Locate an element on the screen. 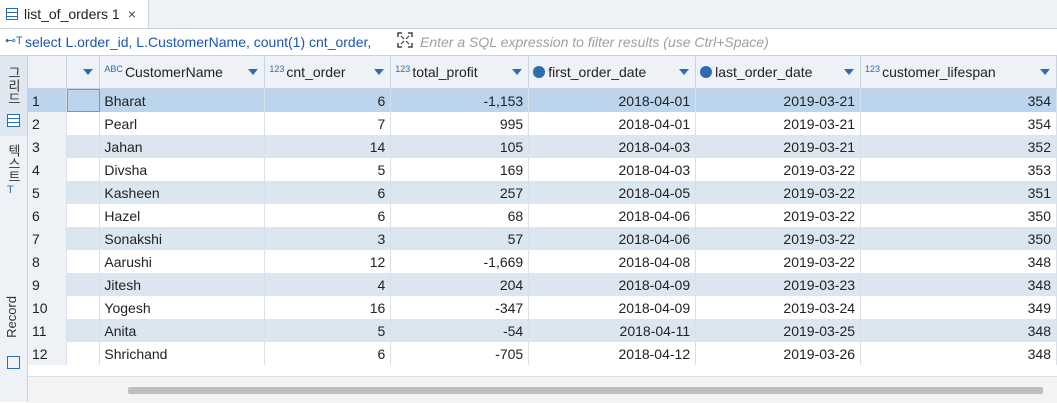  table-row: 4 Divsha 5 169 2018-04-03 2019-03-22 353 is located at coordinates (542, 169).